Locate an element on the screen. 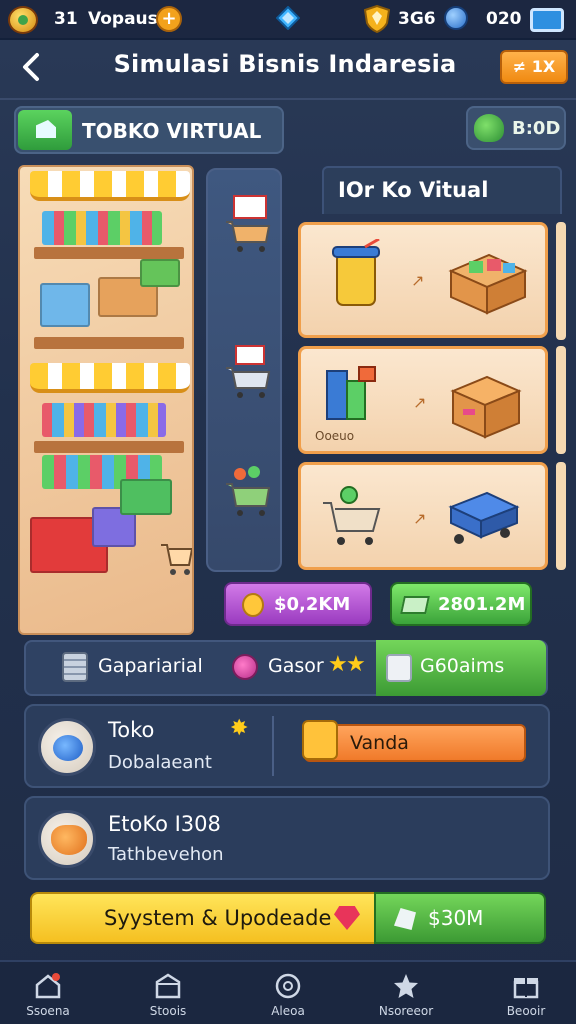 Image resolution: width=576 pixels, height=1024 pixels. level-badge-icon is located at coordinates (23, 20).